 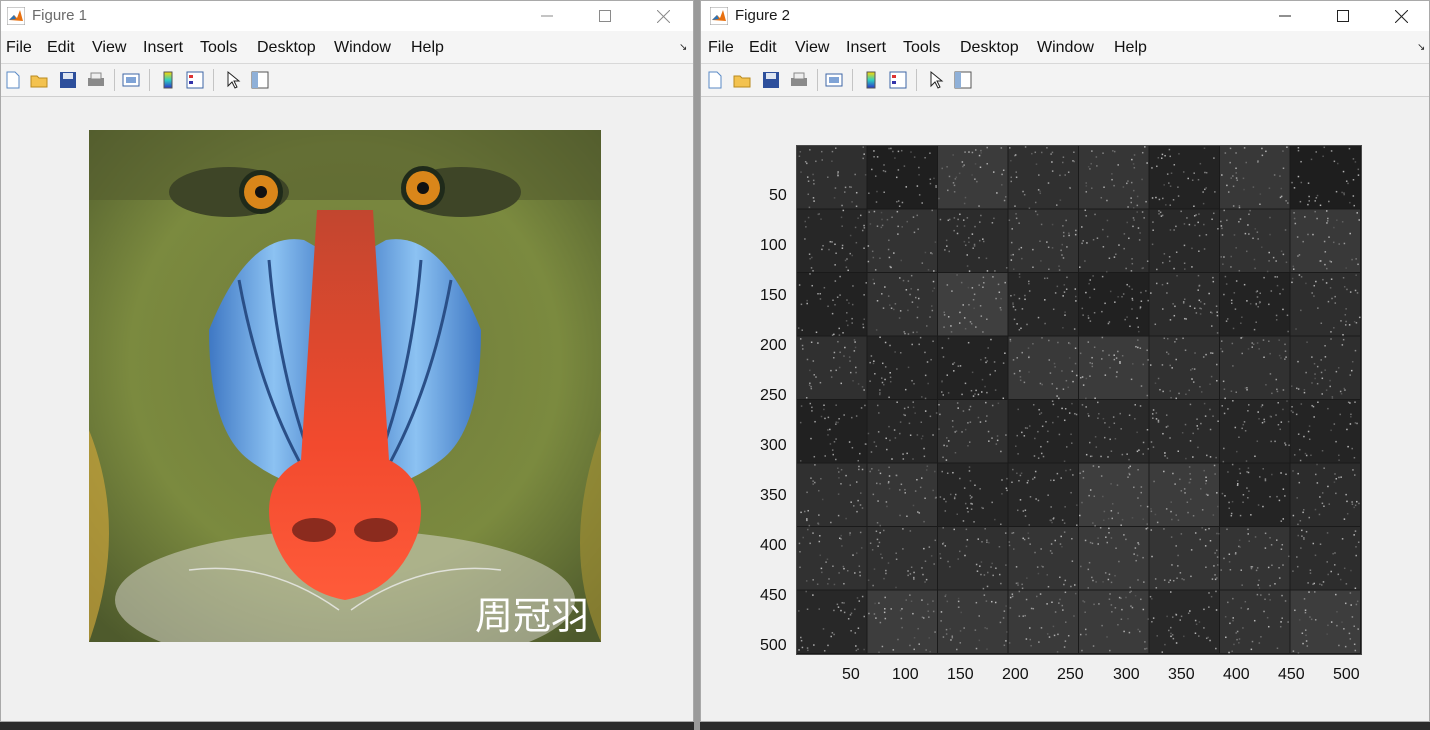 What do you see at coordinates (973, 240) in the screenshot?
I see `image-block` at bounding box center [973, 240].